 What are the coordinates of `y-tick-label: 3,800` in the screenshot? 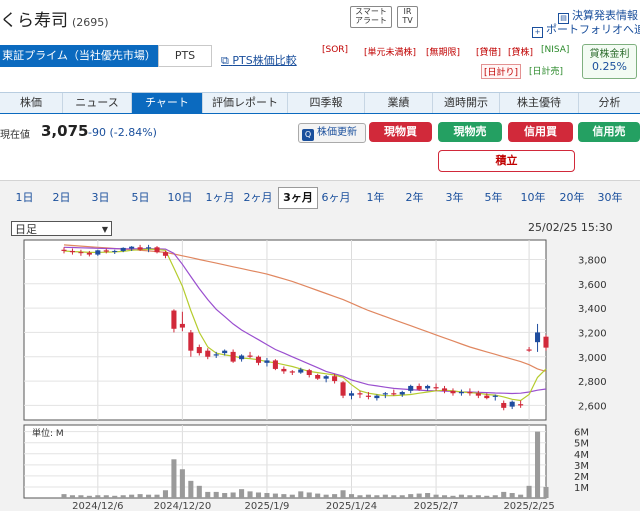 It's located at (592, 260).